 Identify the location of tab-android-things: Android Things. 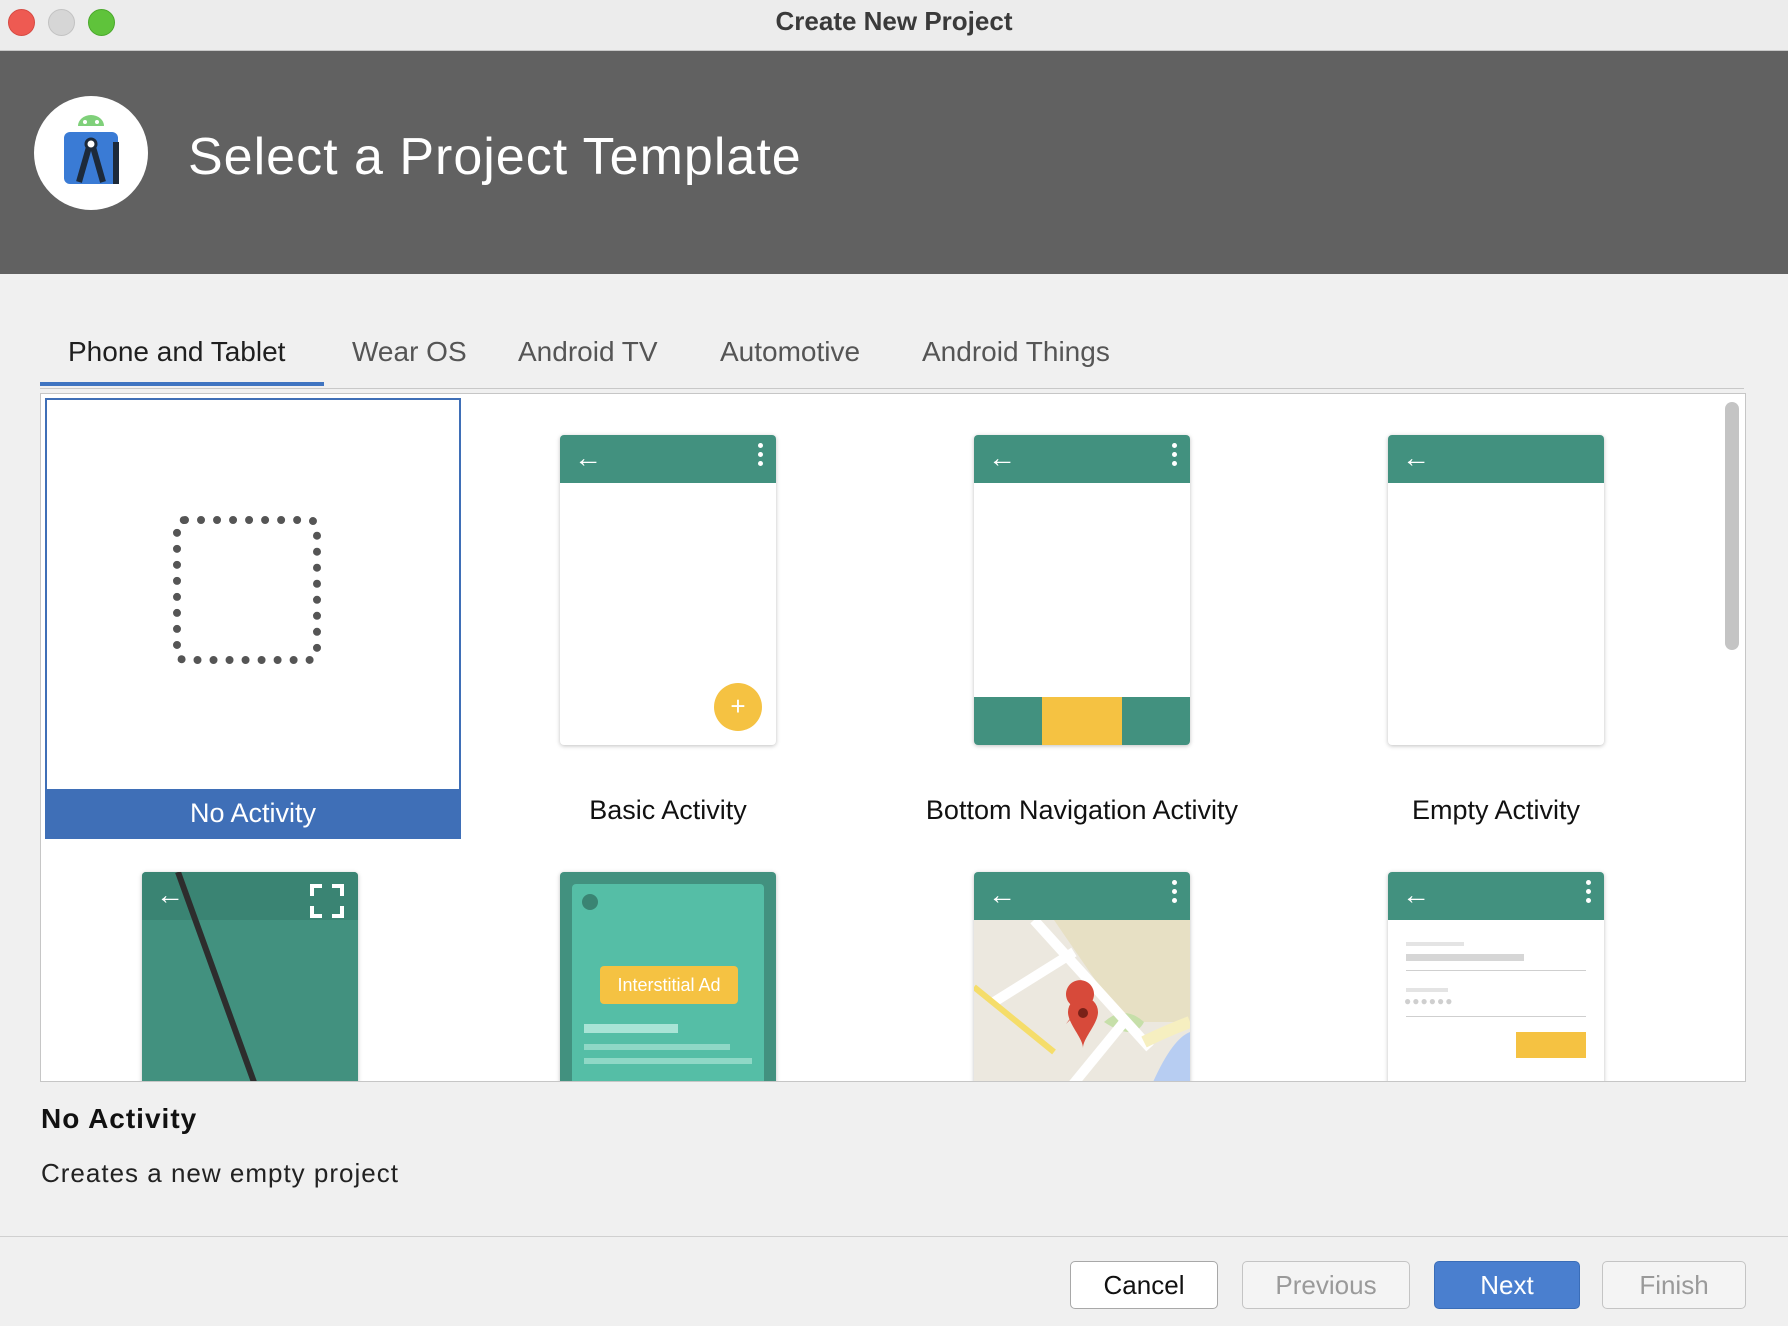
(1016, 352).